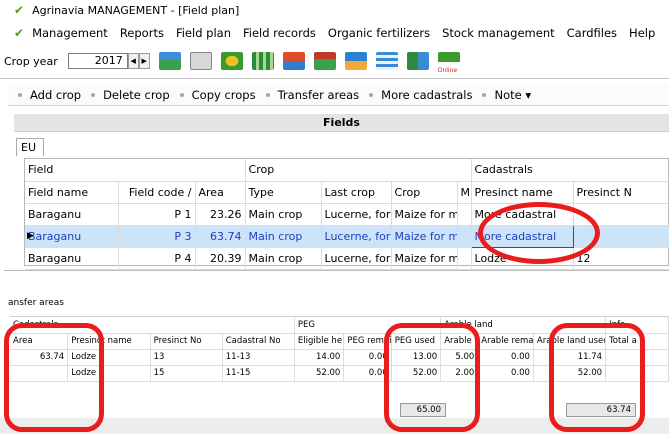  I want to click on col-cadastral-no: Cadastral No, so click(258, 341).